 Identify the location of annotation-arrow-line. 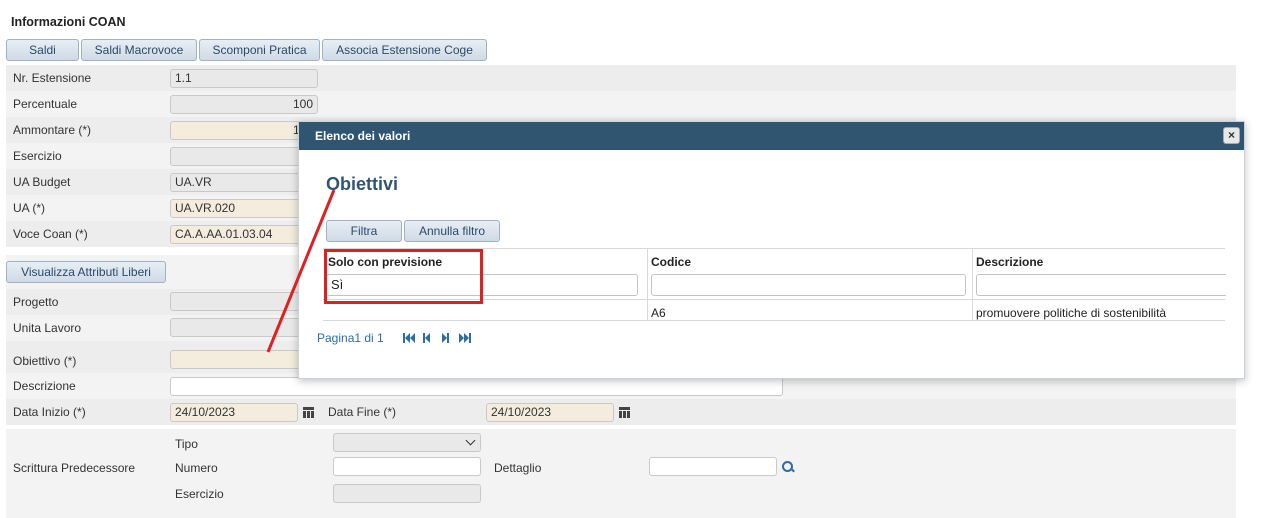
(301, 271).